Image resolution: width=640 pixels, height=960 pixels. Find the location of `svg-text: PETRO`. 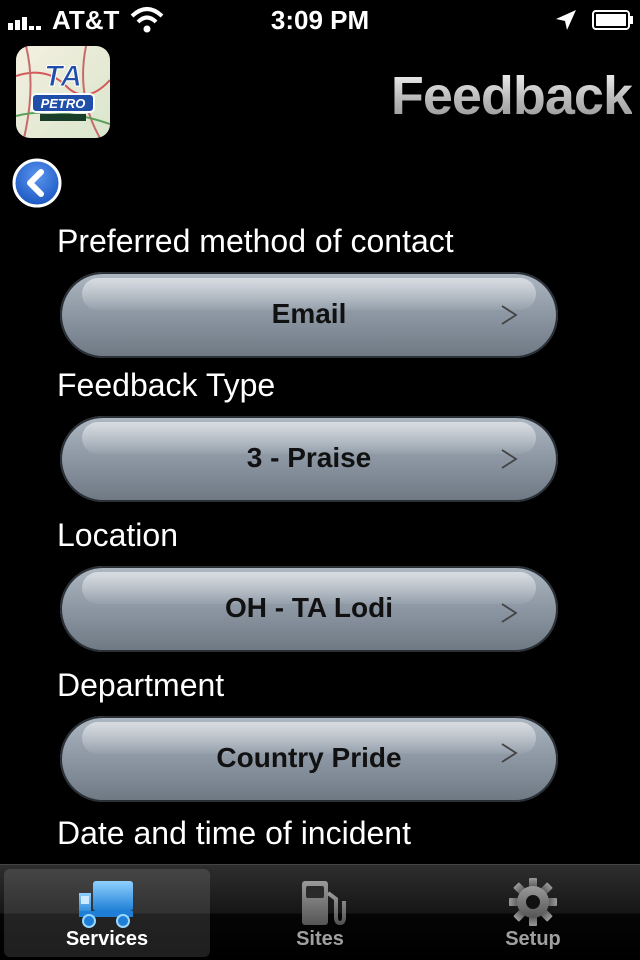

svg-text: PETRO is located at coordinates (63, 103).